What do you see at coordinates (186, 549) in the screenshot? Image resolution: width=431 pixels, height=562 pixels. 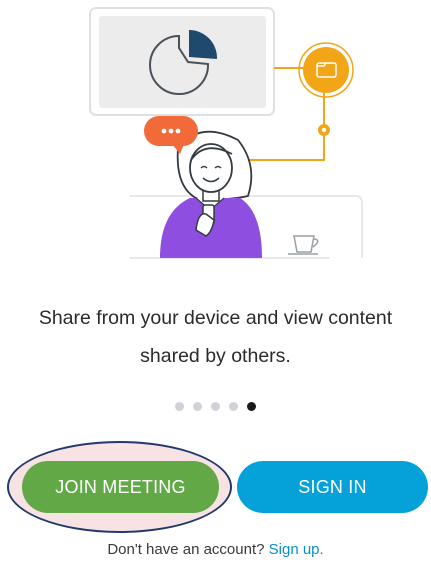 I see `signup-prompt: Don't have an account?` at bounding box center [186, 549].